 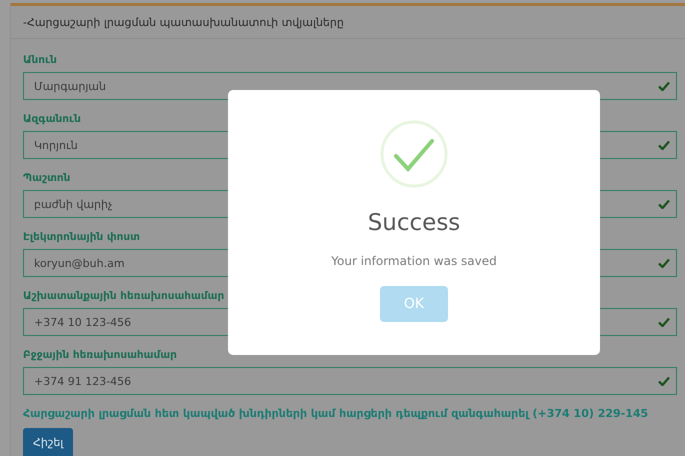 What do you see at coordinates (123, 296) in the screenshot?
I see `field-label: Աշխատանքային հեռախոսահամար` at bounding box center [123, 296].